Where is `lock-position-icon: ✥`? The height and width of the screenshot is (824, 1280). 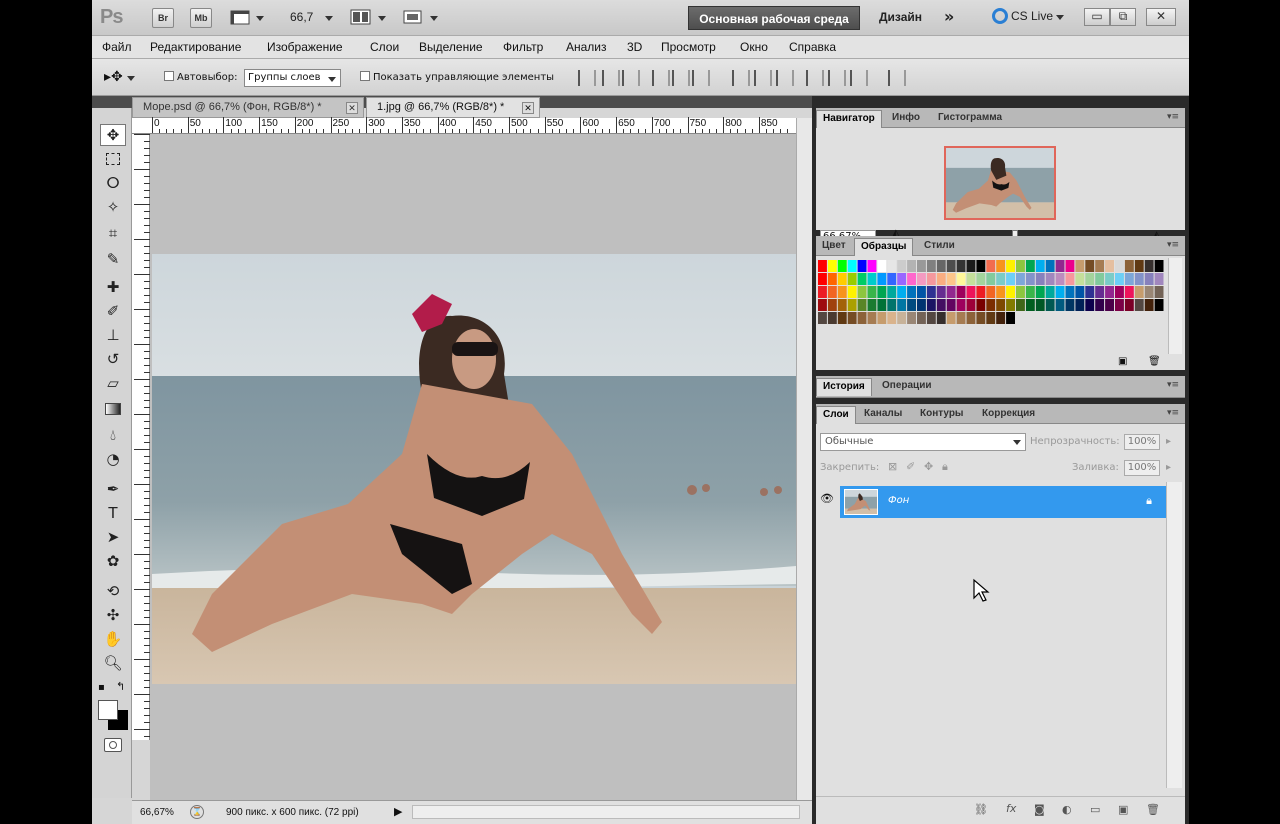 lock-position-icon: ✥ is located at coordinates (928, 466).